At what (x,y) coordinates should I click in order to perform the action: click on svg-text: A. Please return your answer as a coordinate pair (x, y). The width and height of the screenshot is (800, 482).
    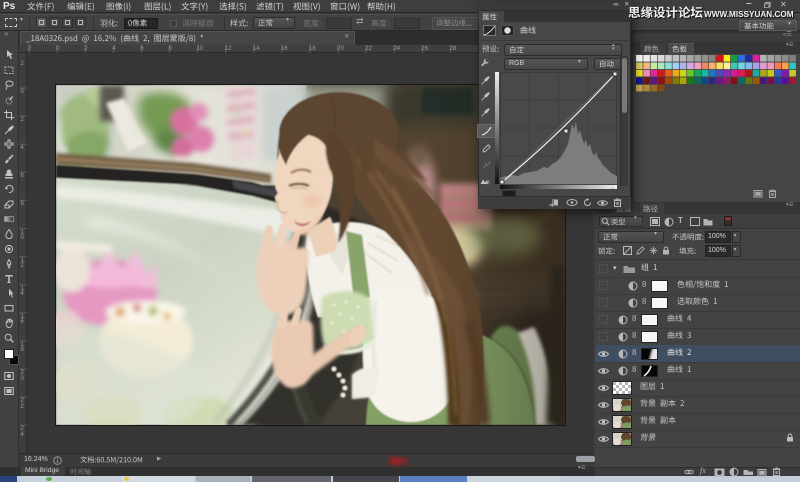
    Looking at the image, I should click on (488, 183).